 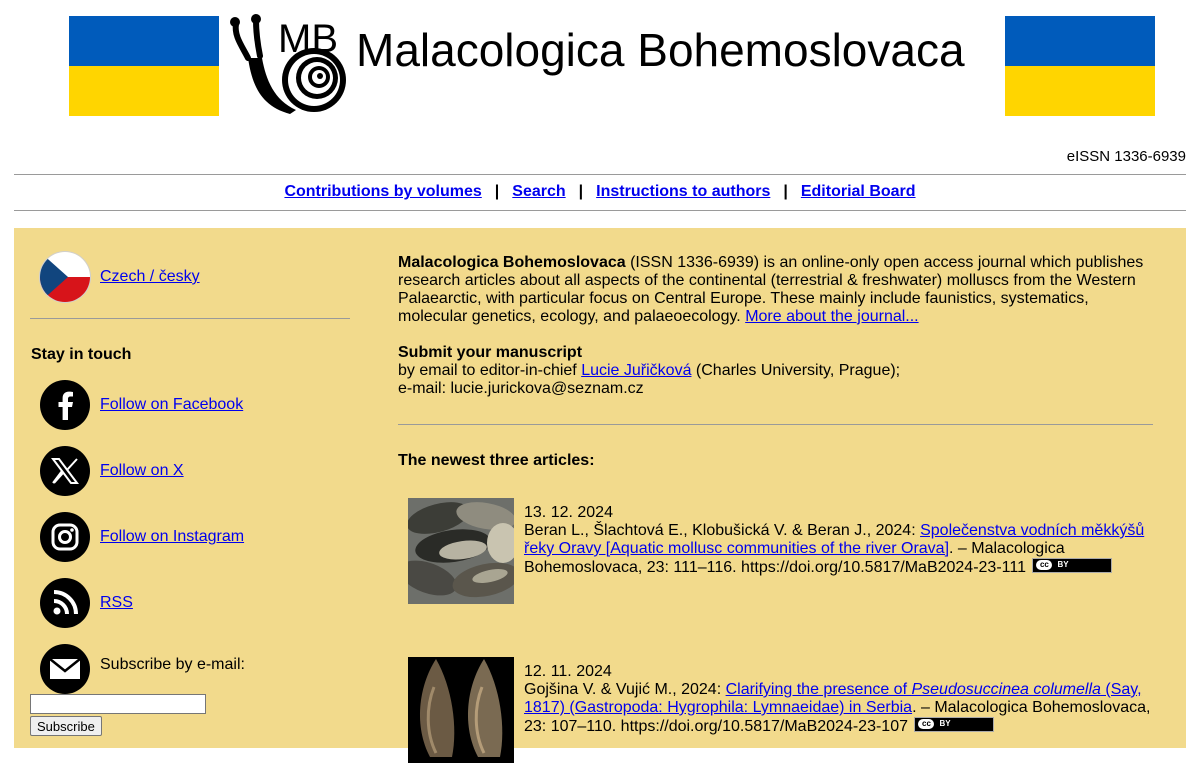 What do you see at coordinates (461, 551) in the screenshot?
I see `article-thumbnail-mussels` at bounding box center [461, 551].